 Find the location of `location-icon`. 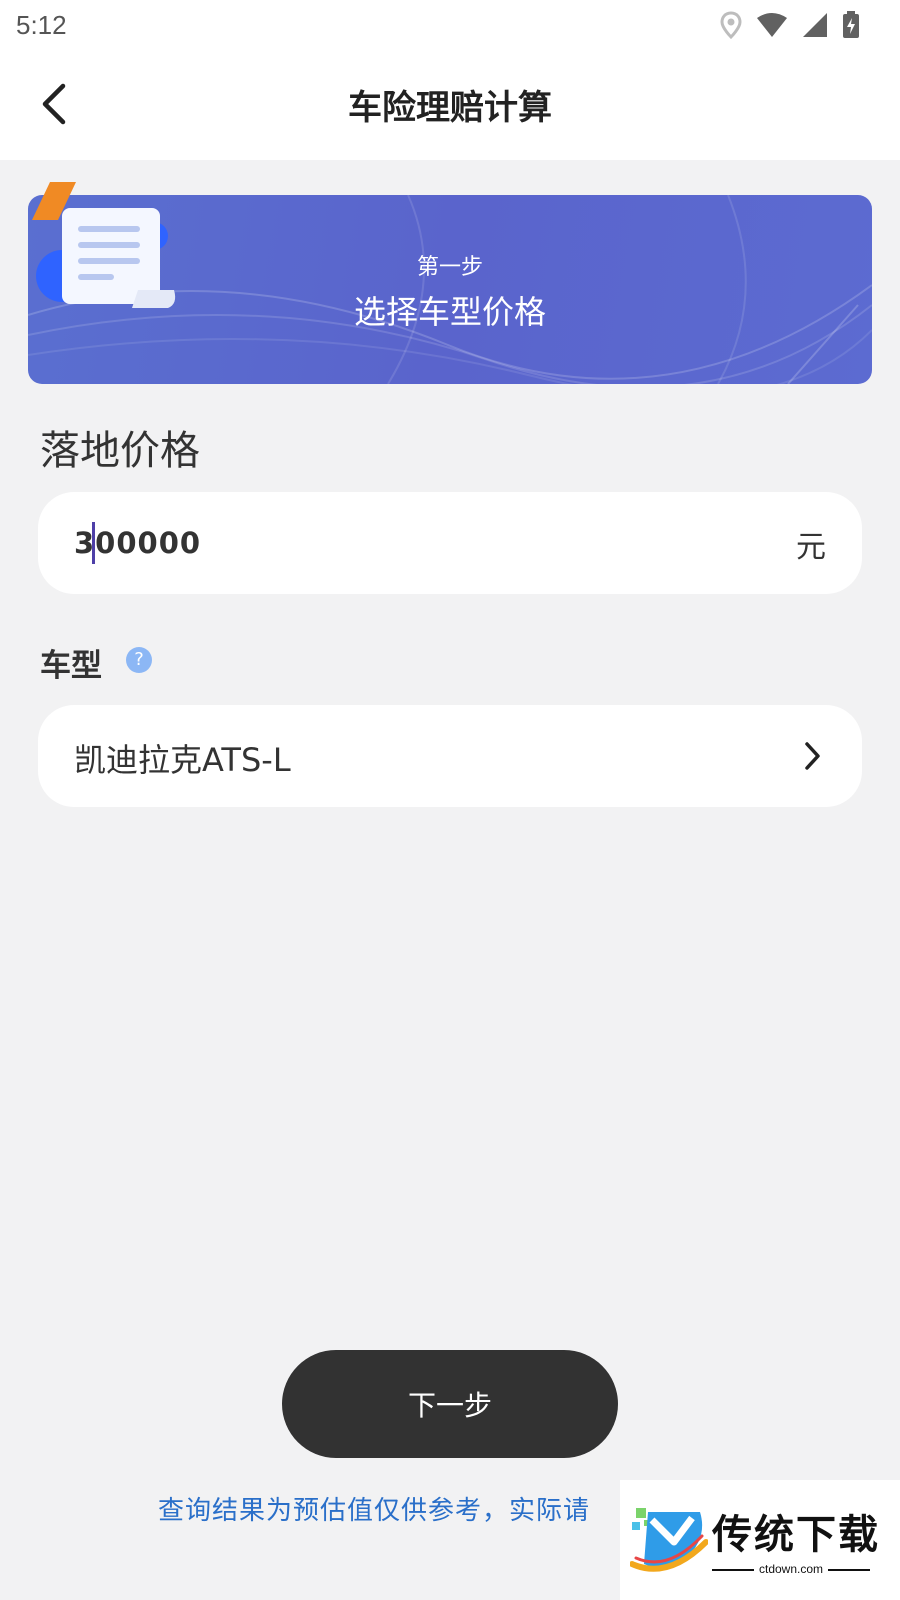

location-icon is located at coordinates (731, 25).